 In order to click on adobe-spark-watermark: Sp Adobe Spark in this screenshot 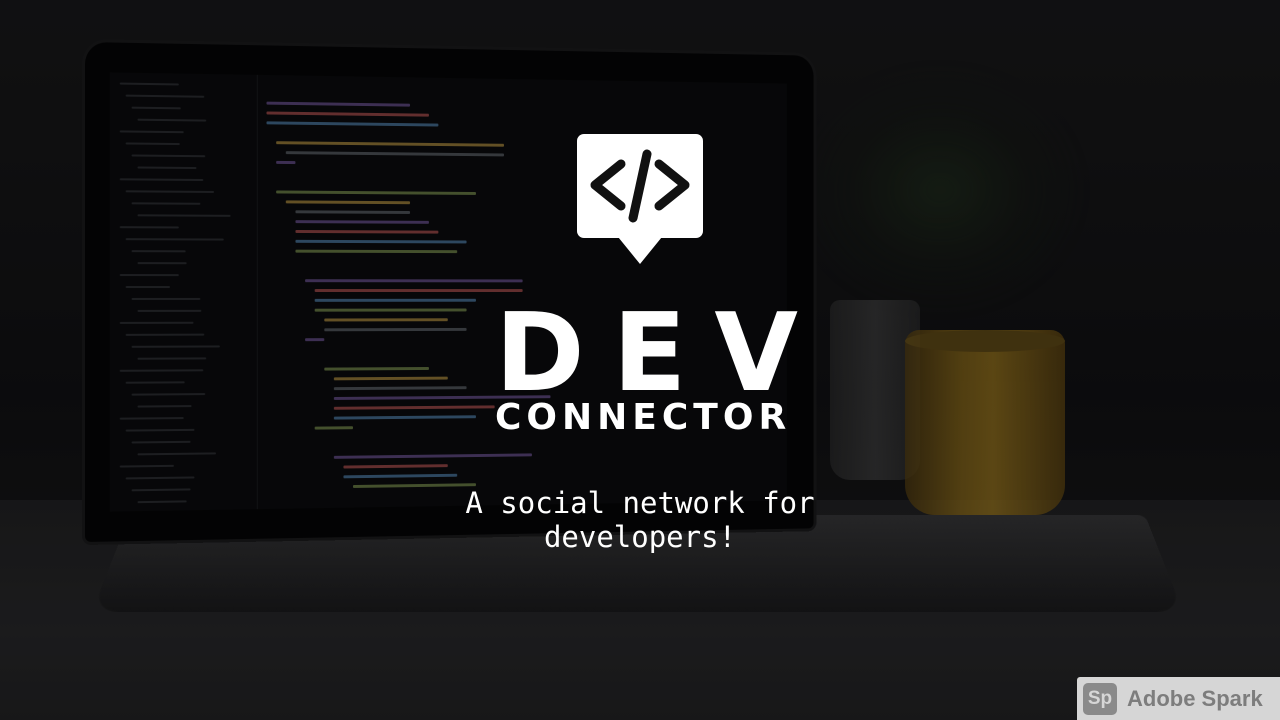, I will do `click(1178, 698)`.